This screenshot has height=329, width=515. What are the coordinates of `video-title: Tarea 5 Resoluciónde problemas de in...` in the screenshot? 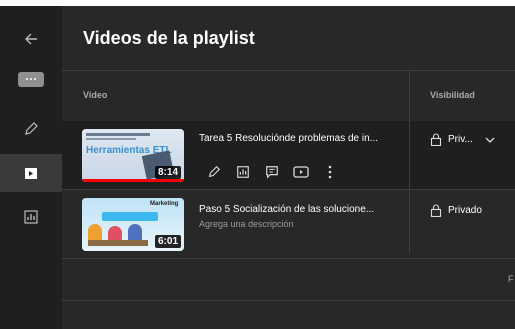 It's located at (299, 138).